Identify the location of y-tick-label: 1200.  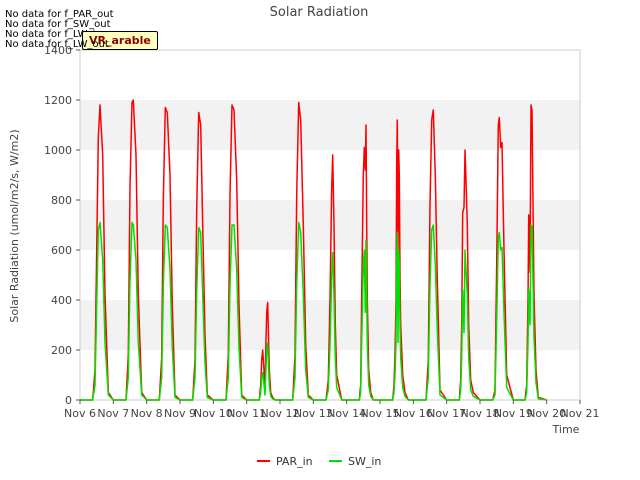
(58, 100).